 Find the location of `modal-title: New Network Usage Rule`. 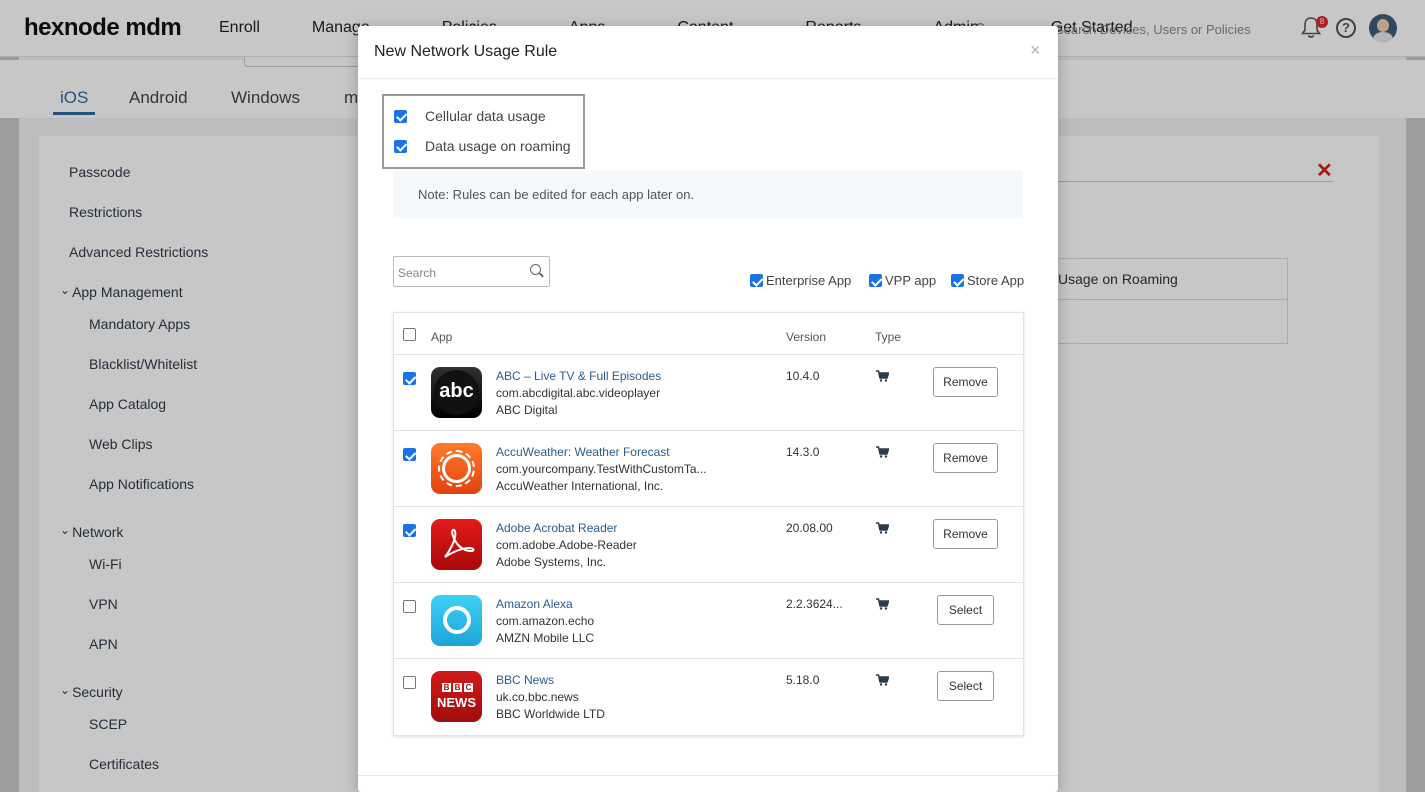

modal-title: New Network Usage Rule is located at coordinates (466, 51).